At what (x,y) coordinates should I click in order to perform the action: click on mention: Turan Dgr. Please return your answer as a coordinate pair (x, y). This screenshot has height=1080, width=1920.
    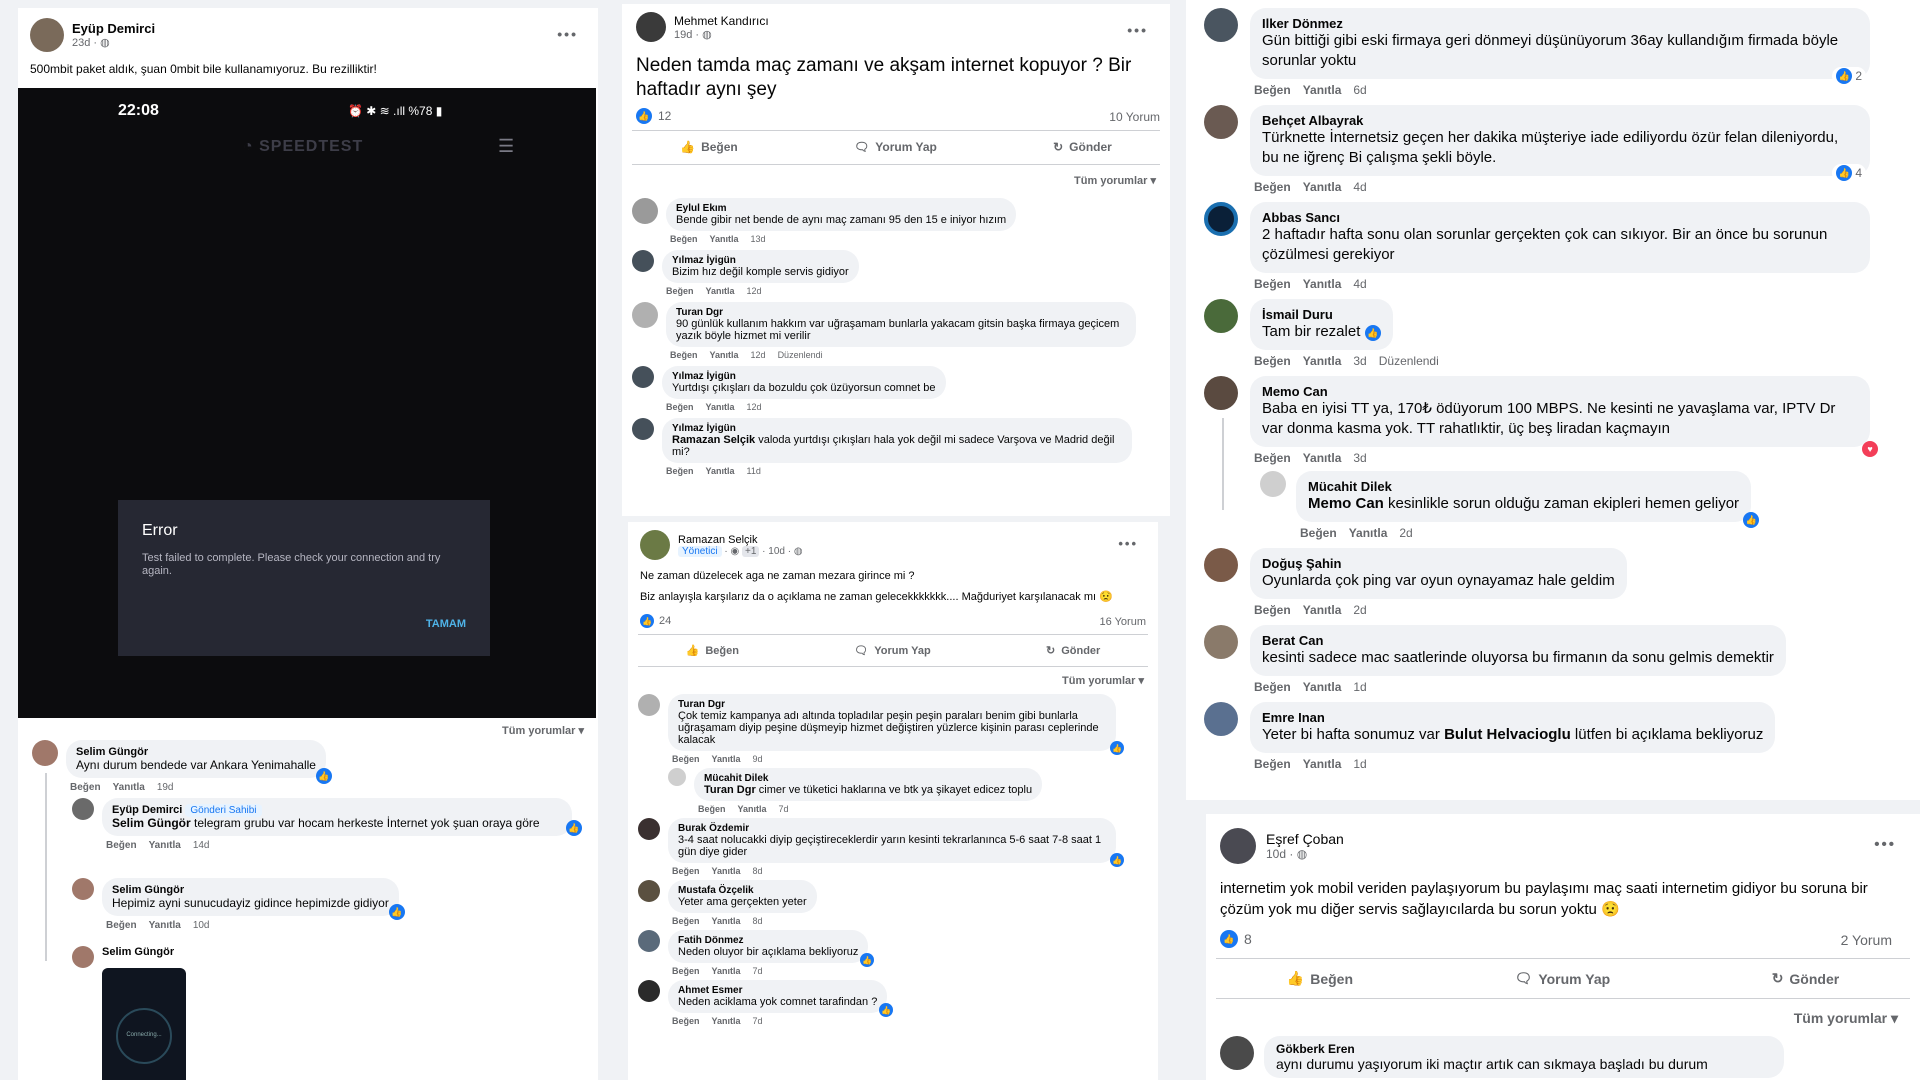
    Looking at the image, I should click on (730, 790).